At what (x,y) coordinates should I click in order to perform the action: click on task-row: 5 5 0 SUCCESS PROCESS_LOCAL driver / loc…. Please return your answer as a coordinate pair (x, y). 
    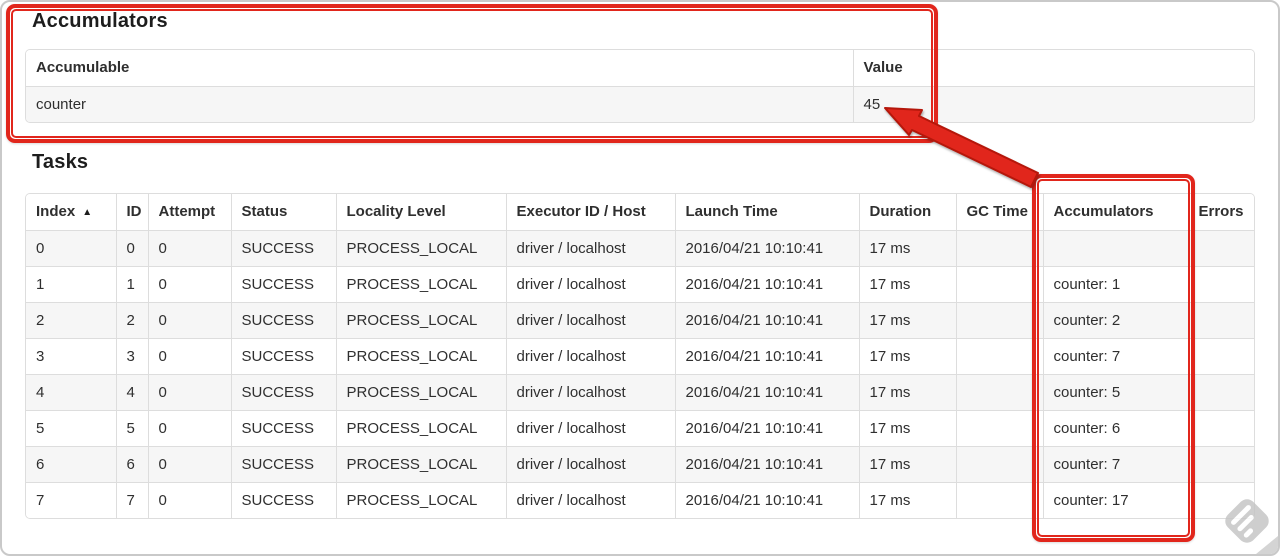
    Looking at the image, I should click on (640, 427).